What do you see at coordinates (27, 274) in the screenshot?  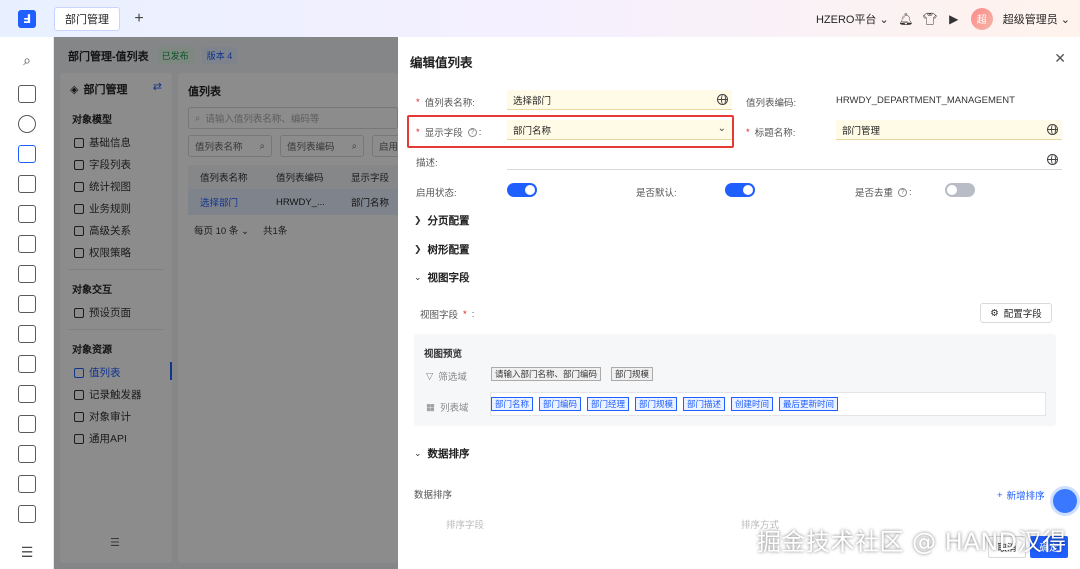 I see `rail-box-icon` at bounding box center [27, 274].